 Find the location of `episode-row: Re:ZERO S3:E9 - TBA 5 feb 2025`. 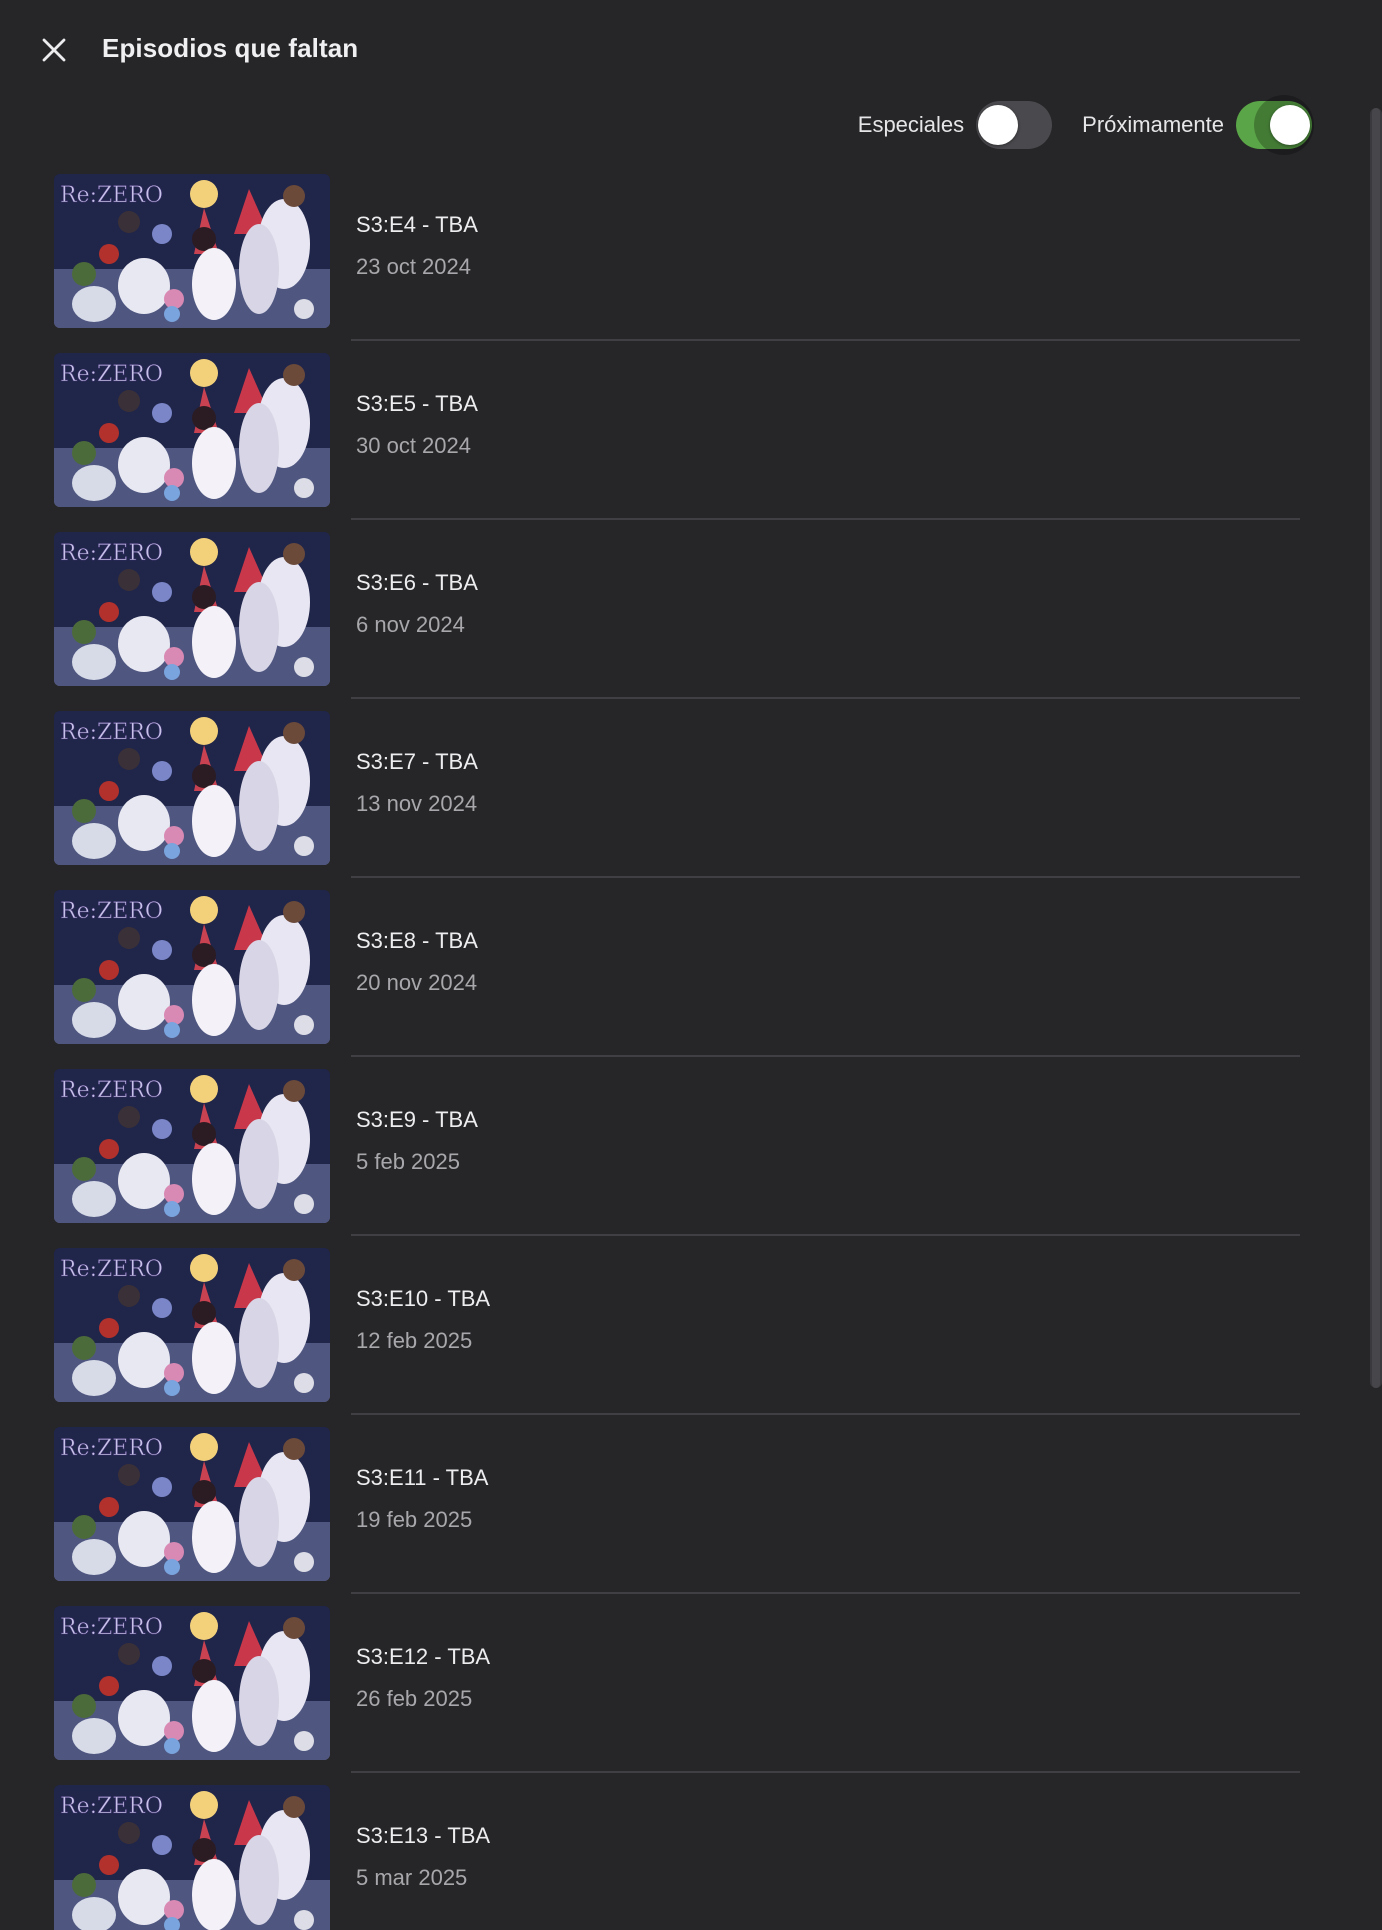

episode-row: Re:ZERO S3:E9 - TBA 5 feb 2025 is located at coordinates (660, 1156).